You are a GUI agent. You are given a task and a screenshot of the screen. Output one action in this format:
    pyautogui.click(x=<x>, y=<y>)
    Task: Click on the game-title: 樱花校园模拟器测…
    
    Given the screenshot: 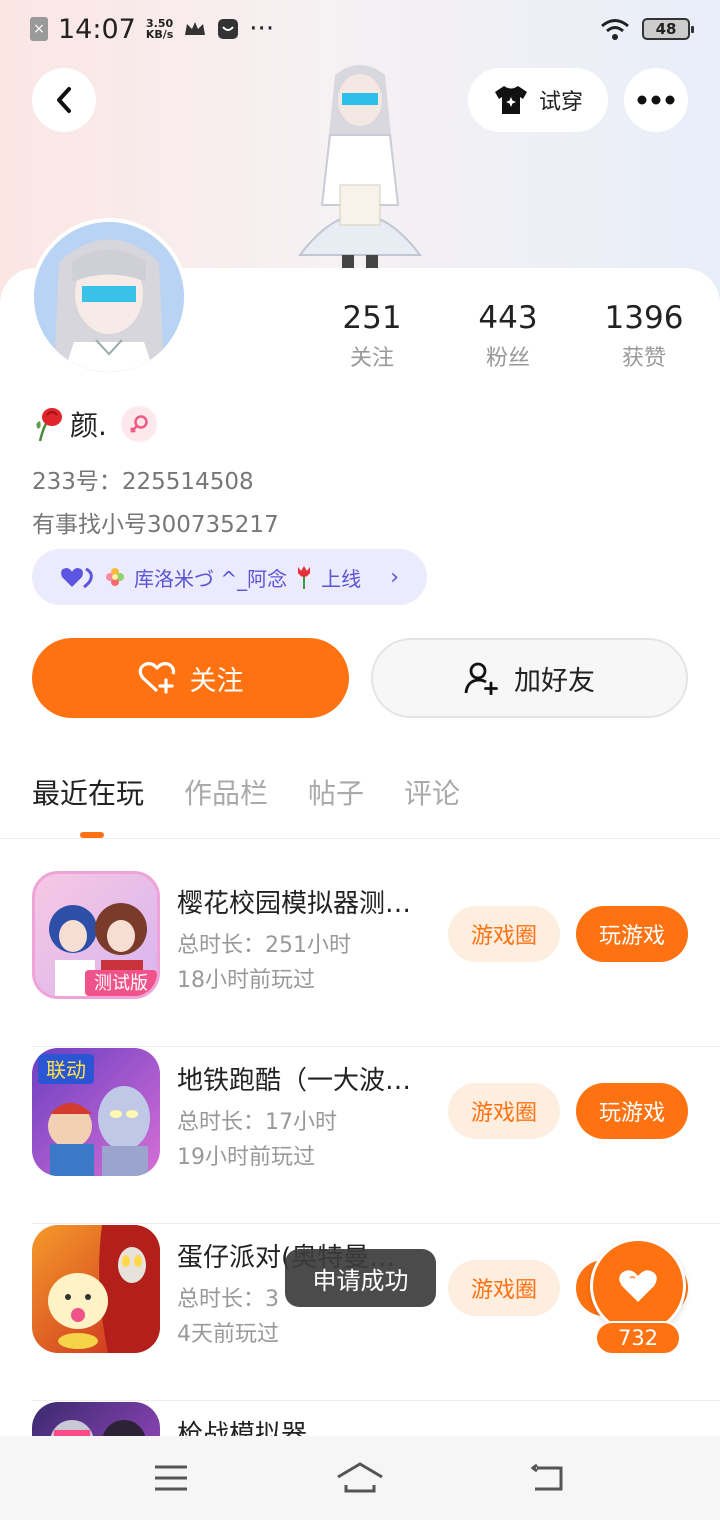 What is the action you would take?
    pyautogui.click(x=294, y=904)
    